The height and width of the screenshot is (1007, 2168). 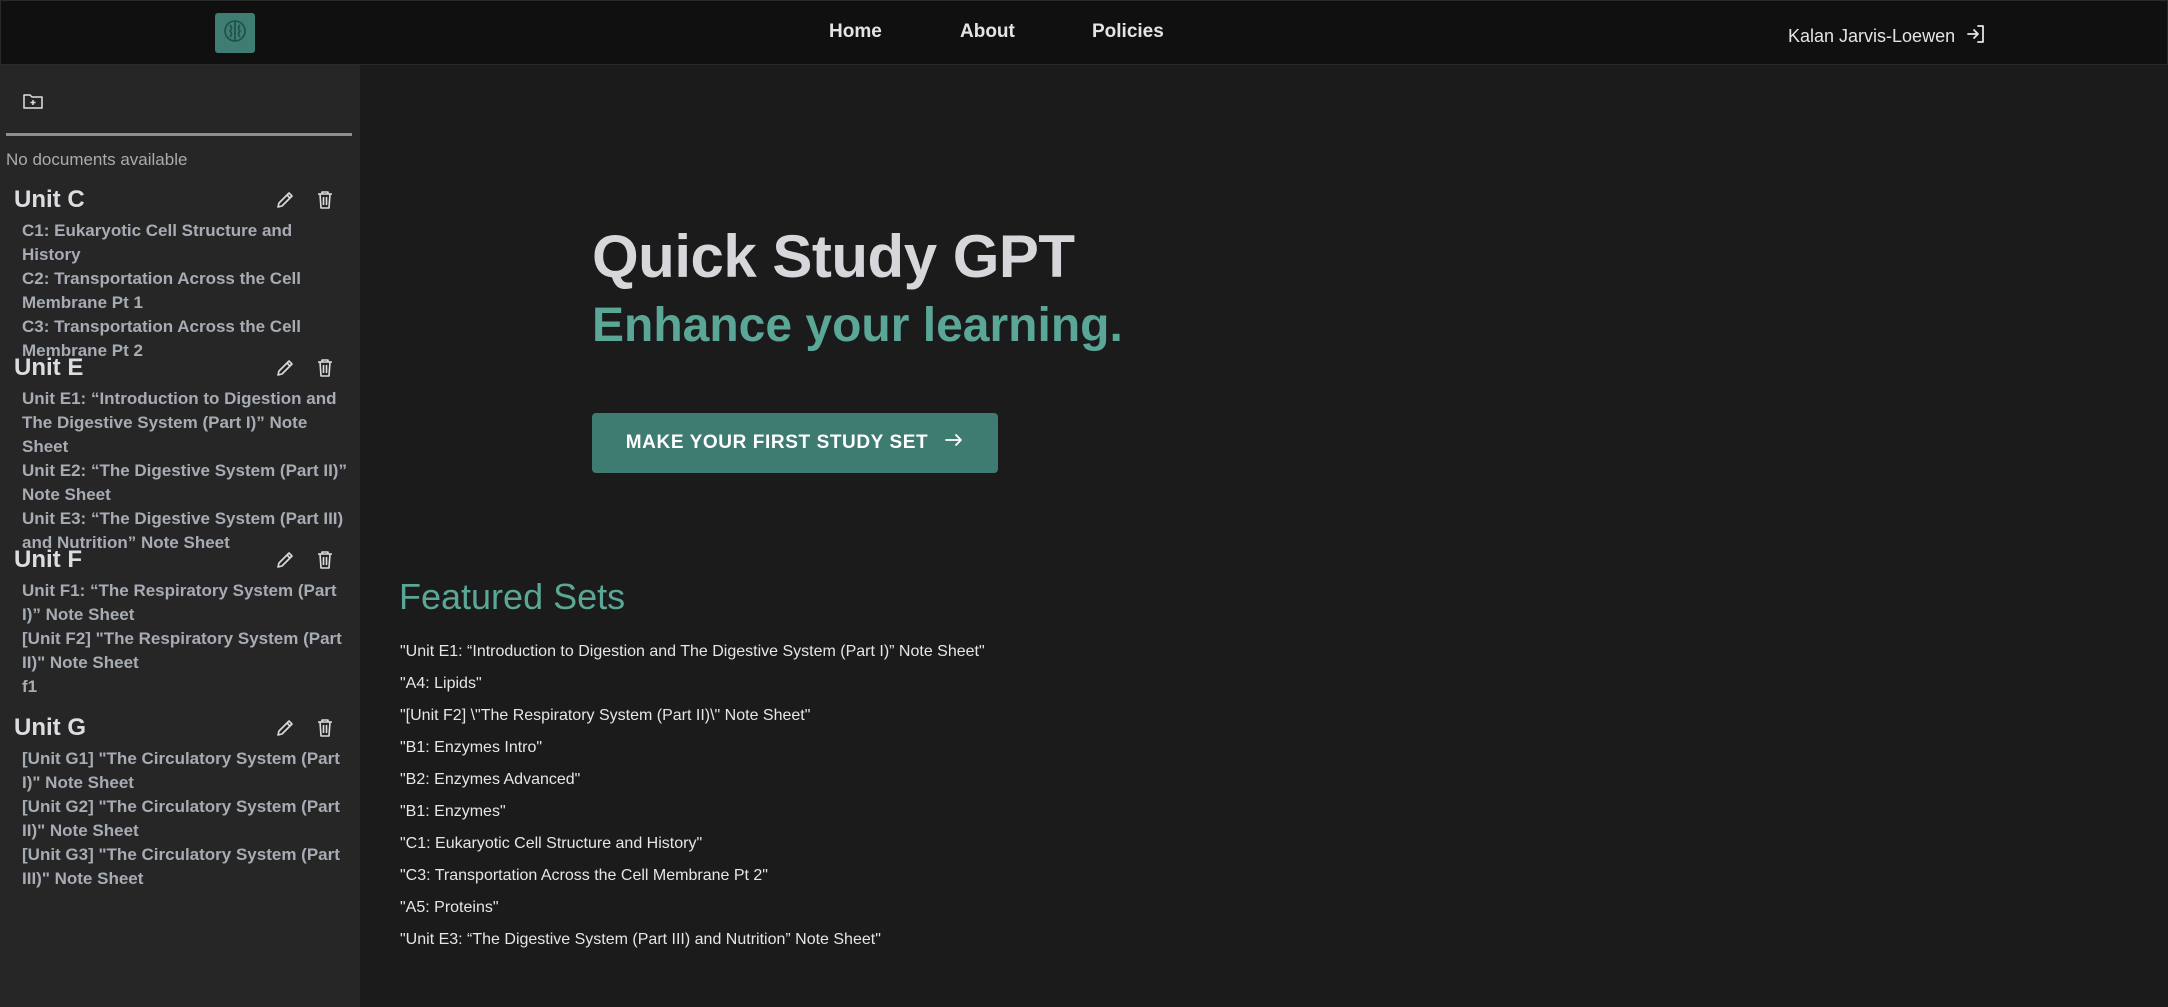 I want to click on featured-set-item: "A5: Proteins", so click(x=692, y=914).